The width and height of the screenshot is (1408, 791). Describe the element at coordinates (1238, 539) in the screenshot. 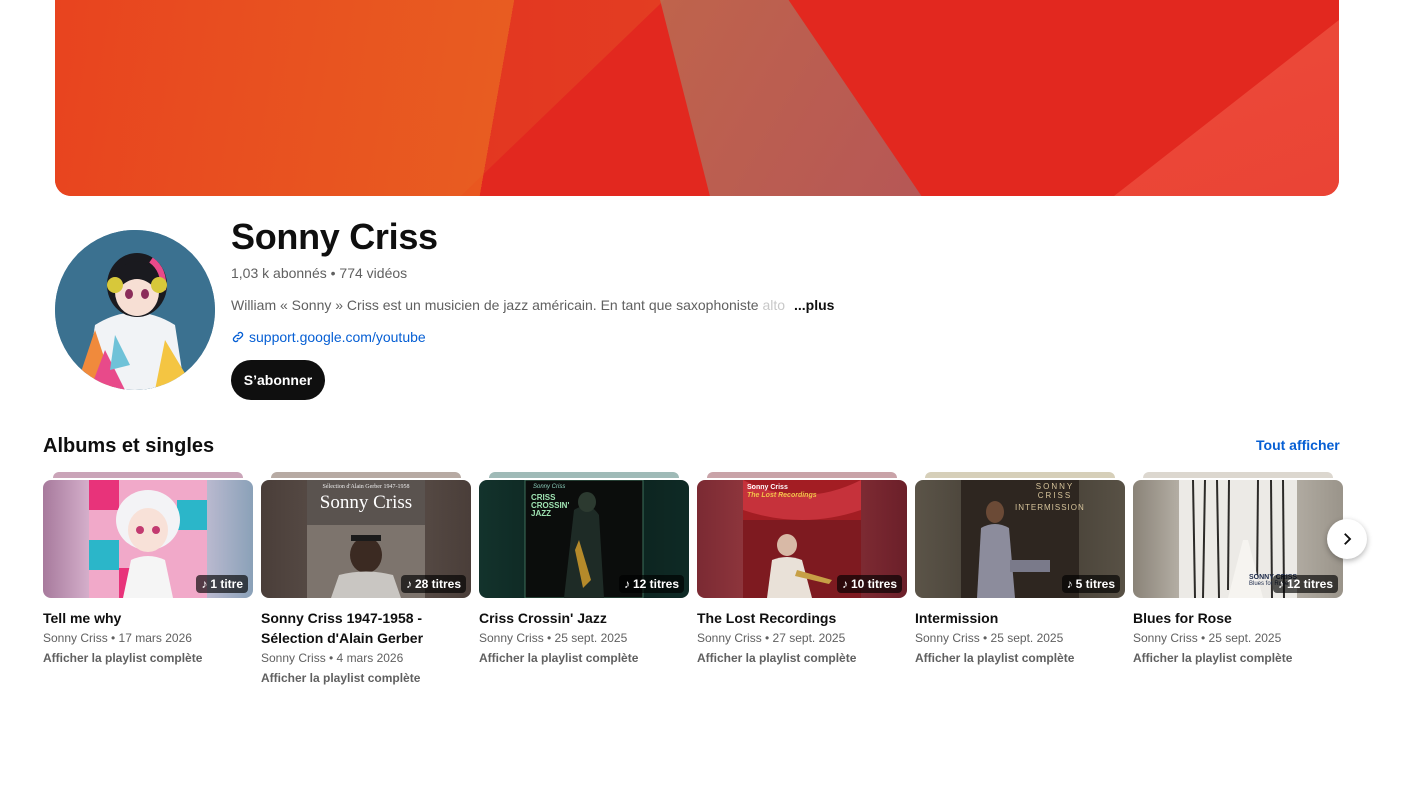

I see `album-thumbnail: SONNY CRISS Blues for Rose ♪12 titres` at that location.